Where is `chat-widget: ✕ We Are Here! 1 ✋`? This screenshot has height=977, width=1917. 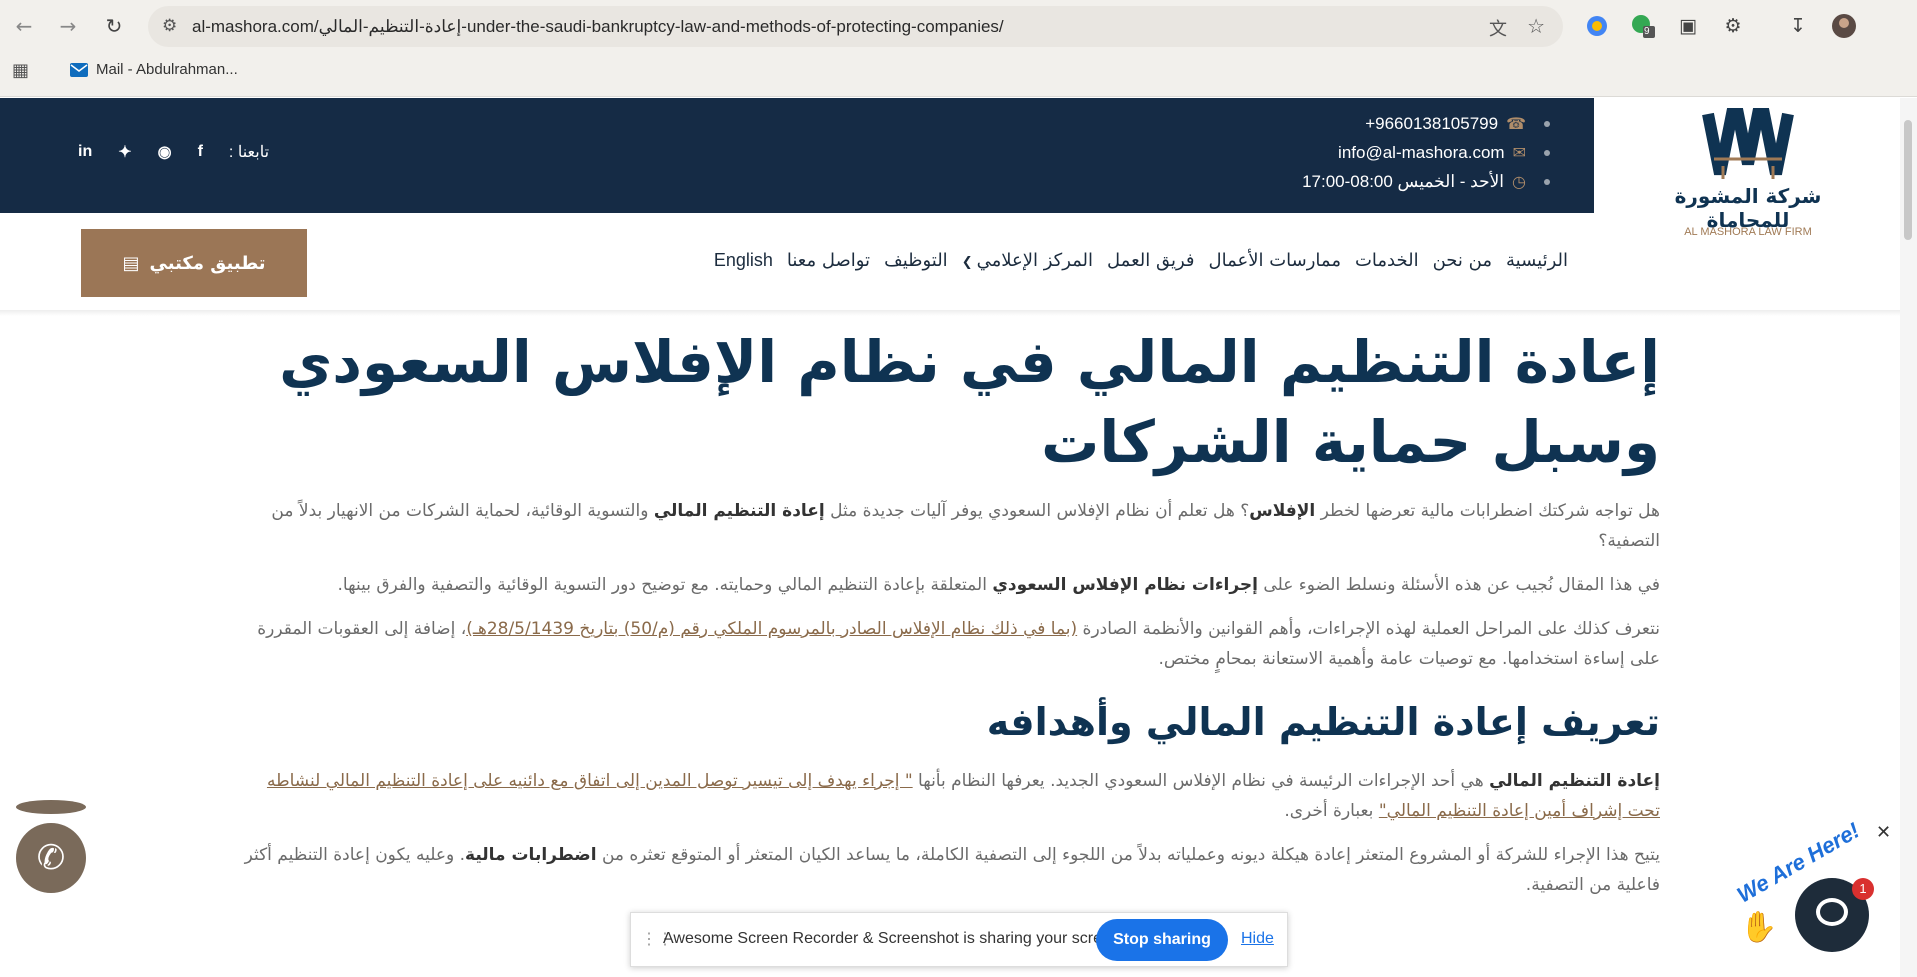 chat-widget: ✕ We Are Here! 1 ✋ is located at coordinates (1816, 889).